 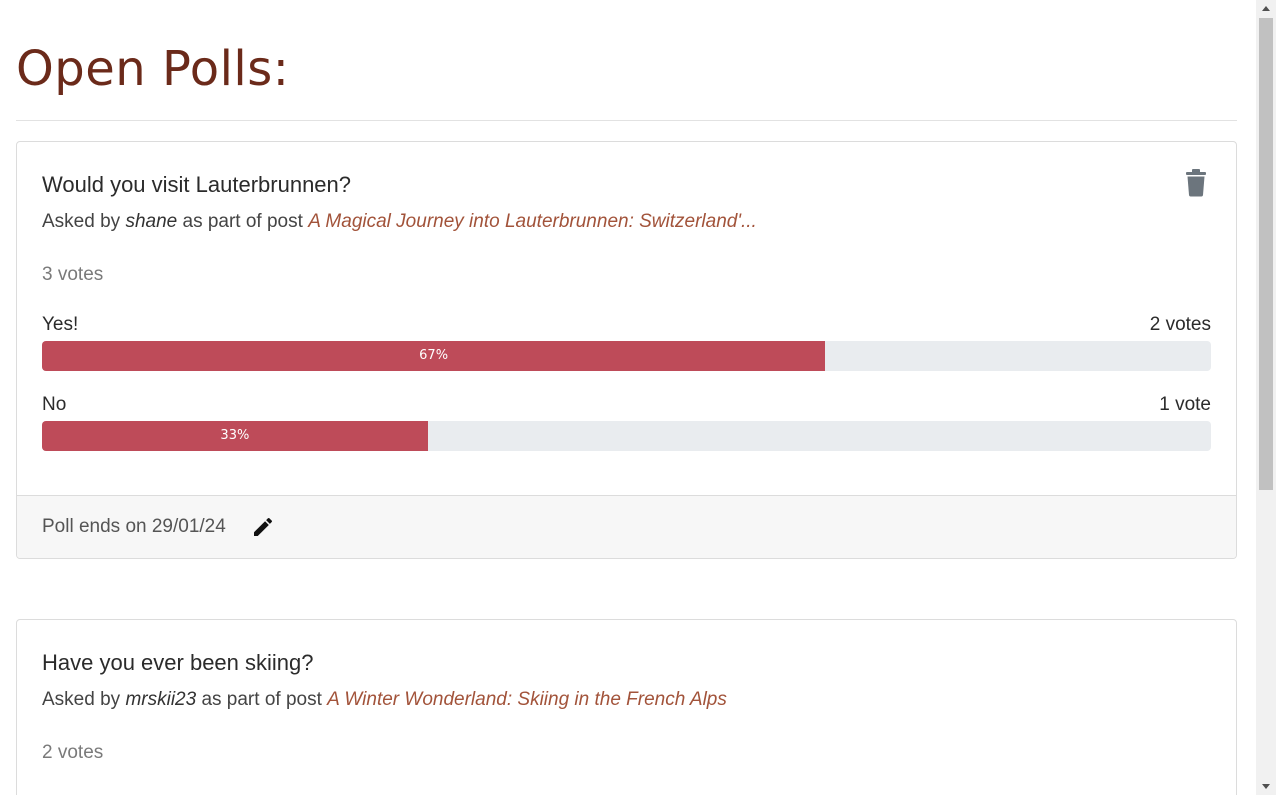 I want to click on total-votes: 3 votes, so click(x=73, y=274).